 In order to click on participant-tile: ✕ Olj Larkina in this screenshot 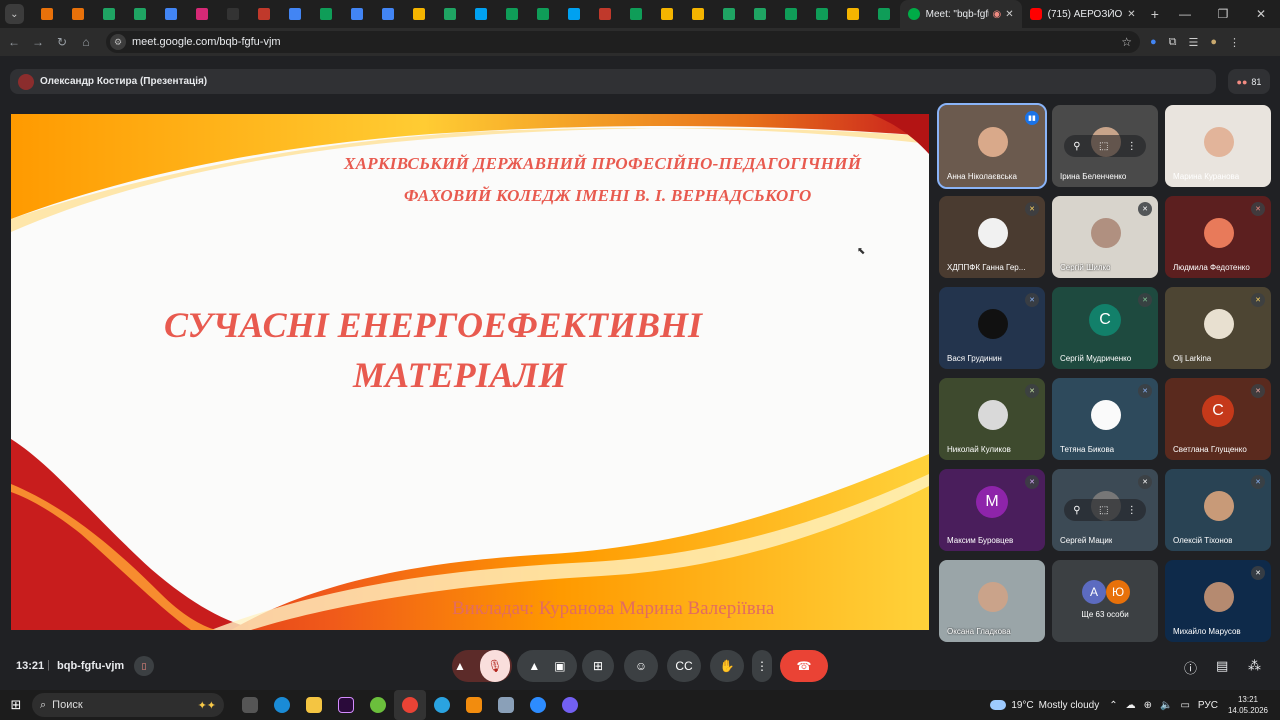, I will do `click(1218, 328)`.